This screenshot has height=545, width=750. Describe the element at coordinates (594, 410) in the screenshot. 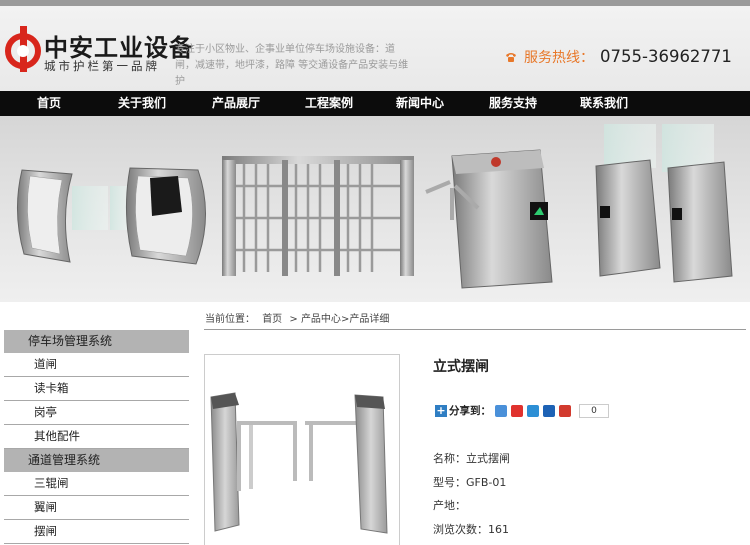

I see `share-count: 0` at that location.